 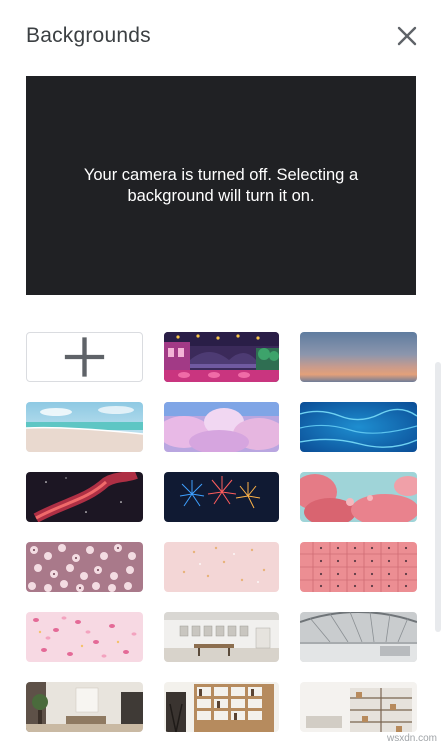 I want to click on plus-icon, so click(x=84, y=357).